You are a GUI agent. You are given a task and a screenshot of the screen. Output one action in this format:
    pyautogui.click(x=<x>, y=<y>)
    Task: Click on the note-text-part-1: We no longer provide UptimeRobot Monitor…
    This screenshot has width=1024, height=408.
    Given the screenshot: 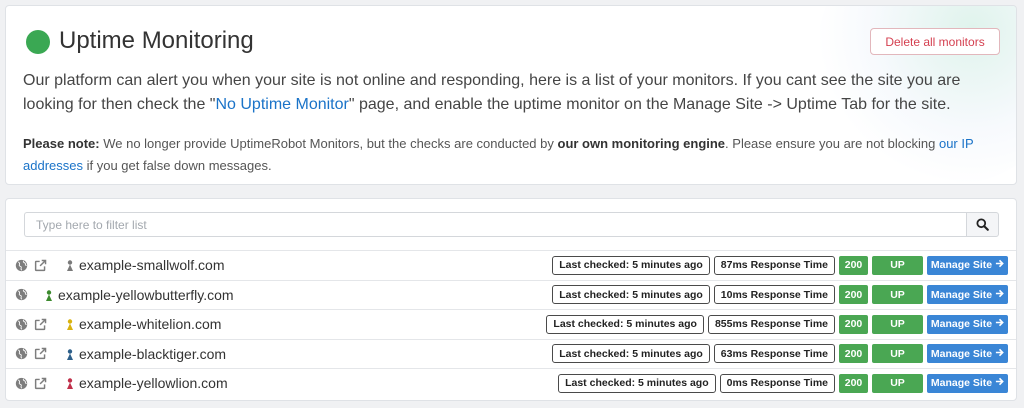 What is the action you would take?
    pyautogui.click(x=328, y=143)
    